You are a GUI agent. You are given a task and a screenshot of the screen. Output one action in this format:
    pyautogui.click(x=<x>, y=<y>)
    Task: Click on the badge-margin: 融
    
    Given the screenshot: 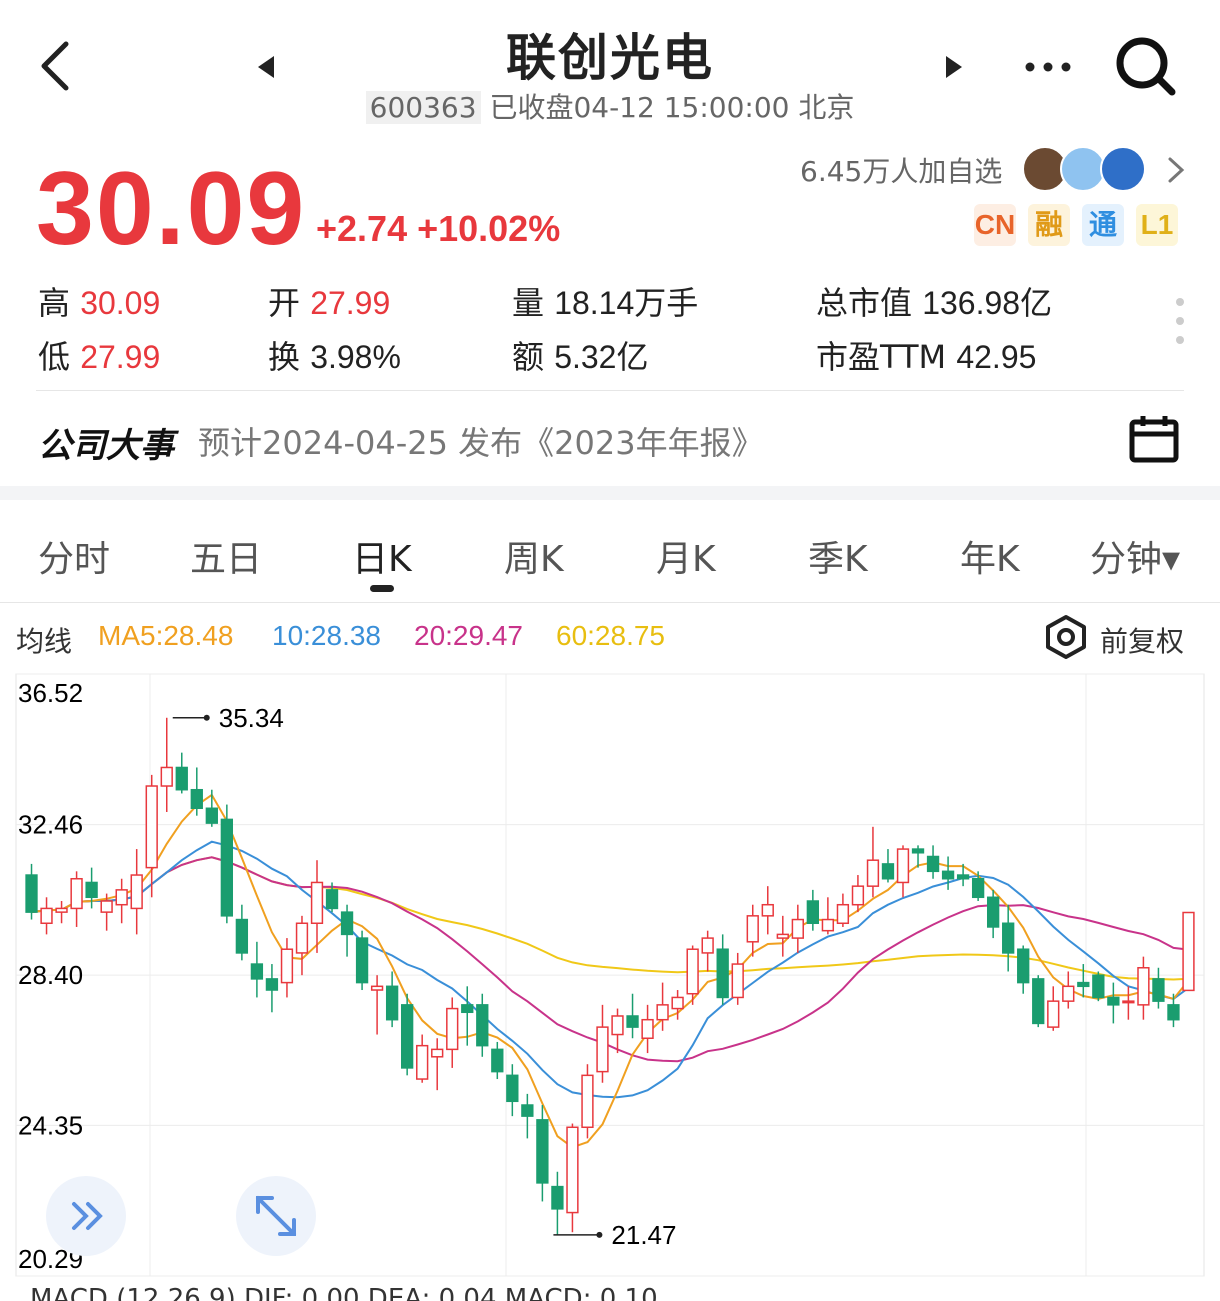 What is the action you would take?
    pyautogui.click(x=1049, y=225)
    